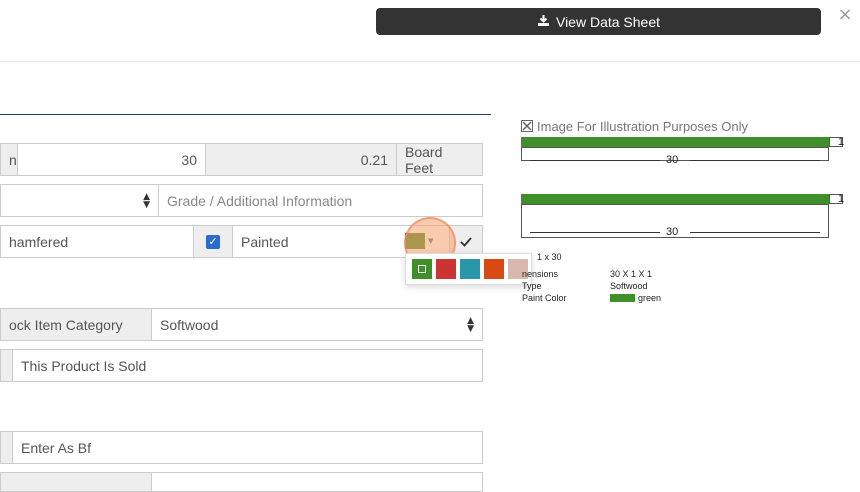 This screenshot has width=860, height=492. I want to click on product-sold-field: This Product Is Sold, so click(247, 365).